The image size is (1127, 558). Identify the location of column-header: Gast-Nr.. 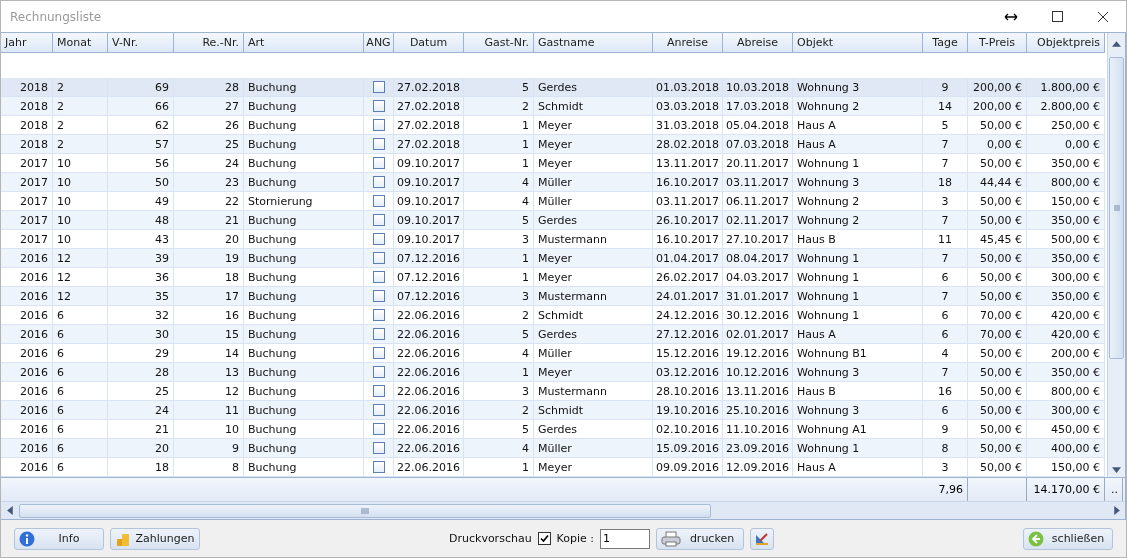
(499, 43).